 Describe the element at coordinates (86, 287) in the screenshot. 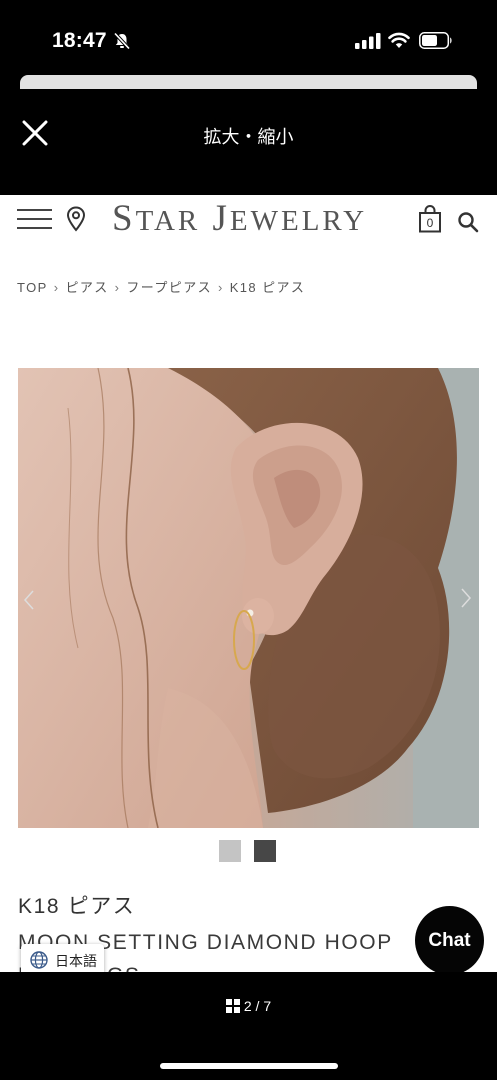

I see `breadcrumb-piercing: ピアス` at that location.